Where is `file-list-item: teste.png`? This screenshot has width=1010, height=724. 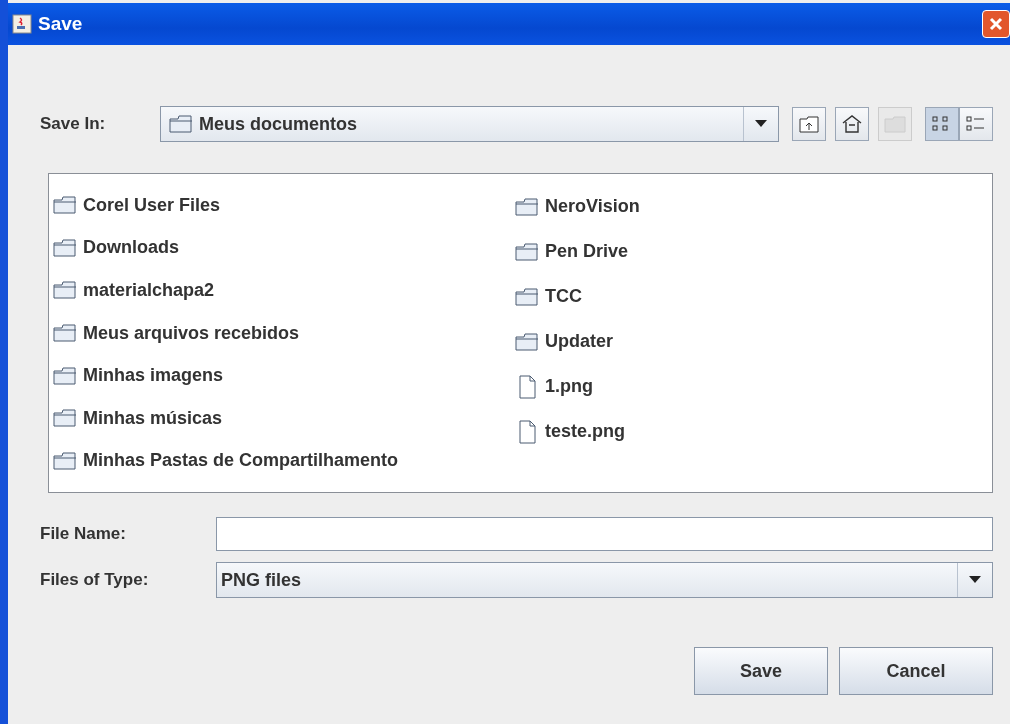 file-list-item: teste.png is located at coordinates (746, 431).